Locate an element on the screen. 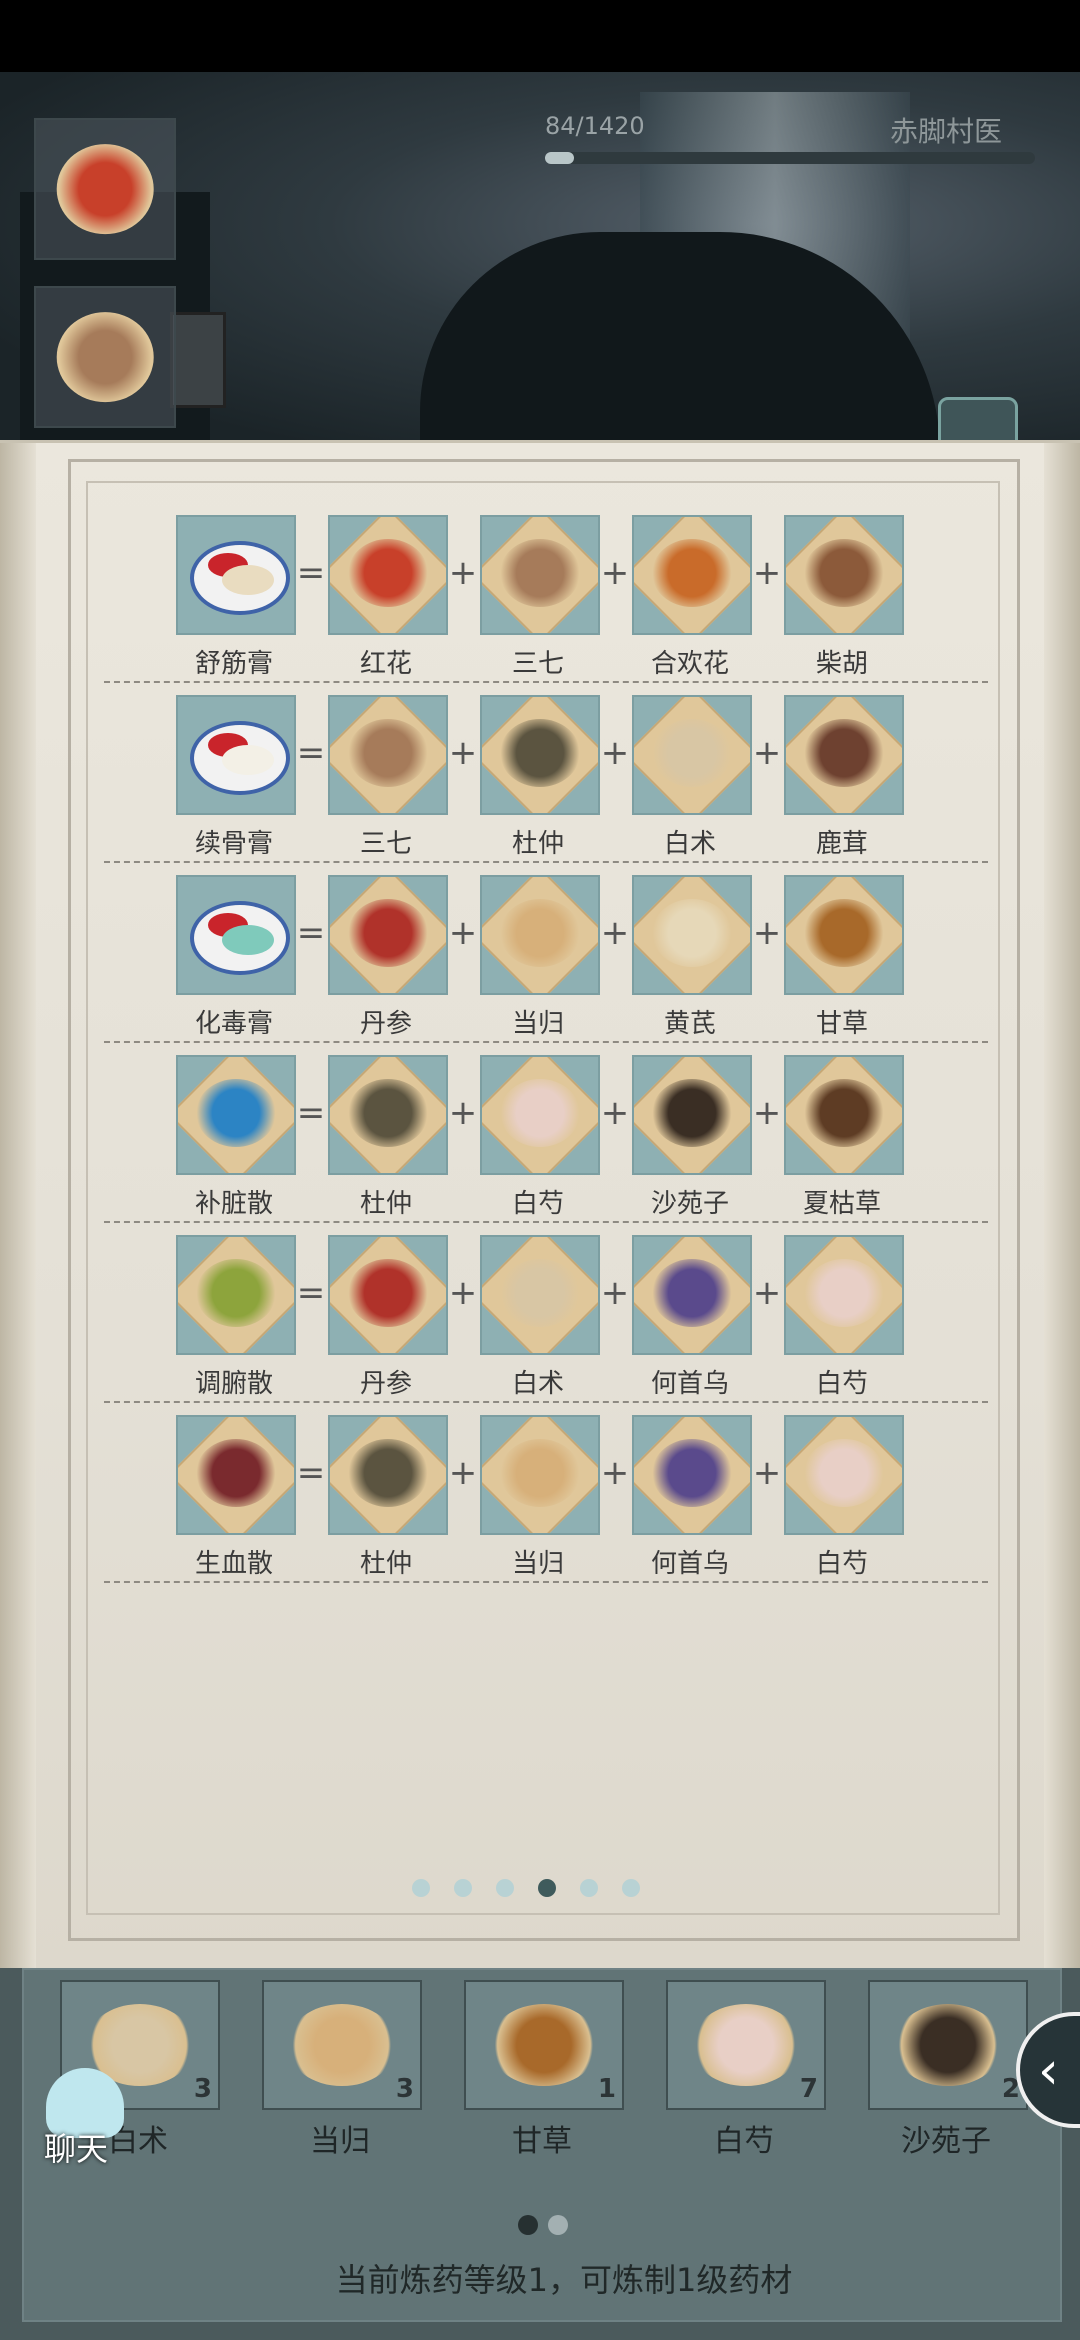 The width and height of the screenshot is (1080, 2340). recipe-ingredient: 红花 is located at coordinates (388, 597).